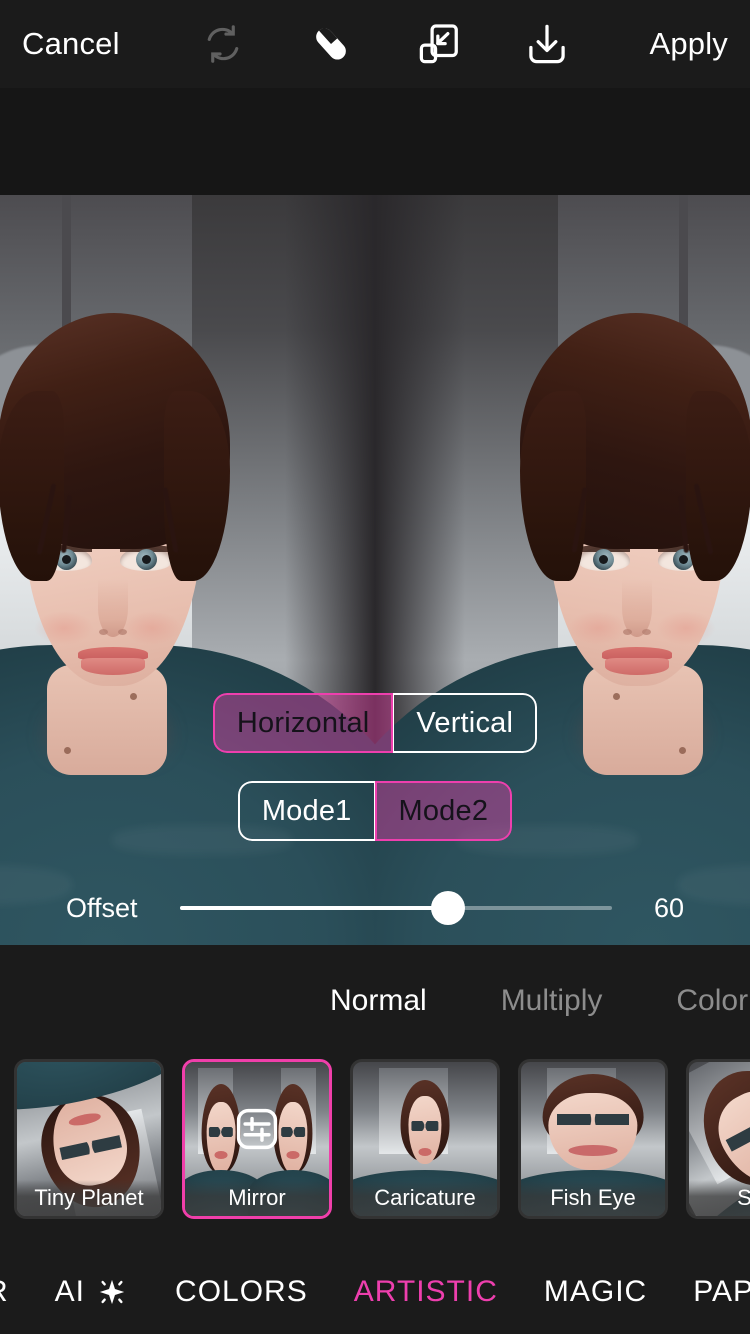 The image size is (750, 1334). I want to click on filter-item-mirror: Mirror, so click(257, 1139).